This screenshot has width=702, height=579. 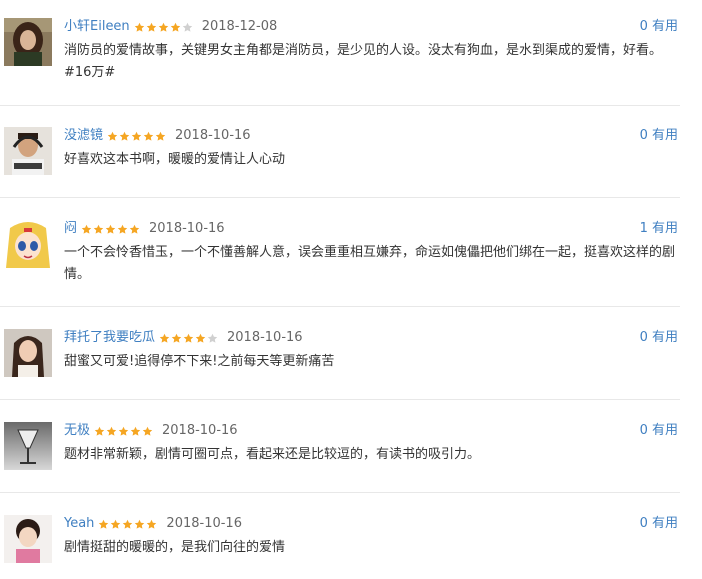 I want to click on brunette-woman-avatar-icon, so click(x=28, y=42).